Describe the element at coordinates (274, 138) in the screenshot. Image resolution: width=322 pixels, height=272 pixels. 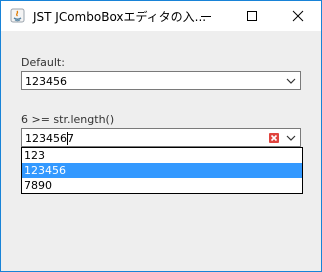
I see `clear-icon` at that location.